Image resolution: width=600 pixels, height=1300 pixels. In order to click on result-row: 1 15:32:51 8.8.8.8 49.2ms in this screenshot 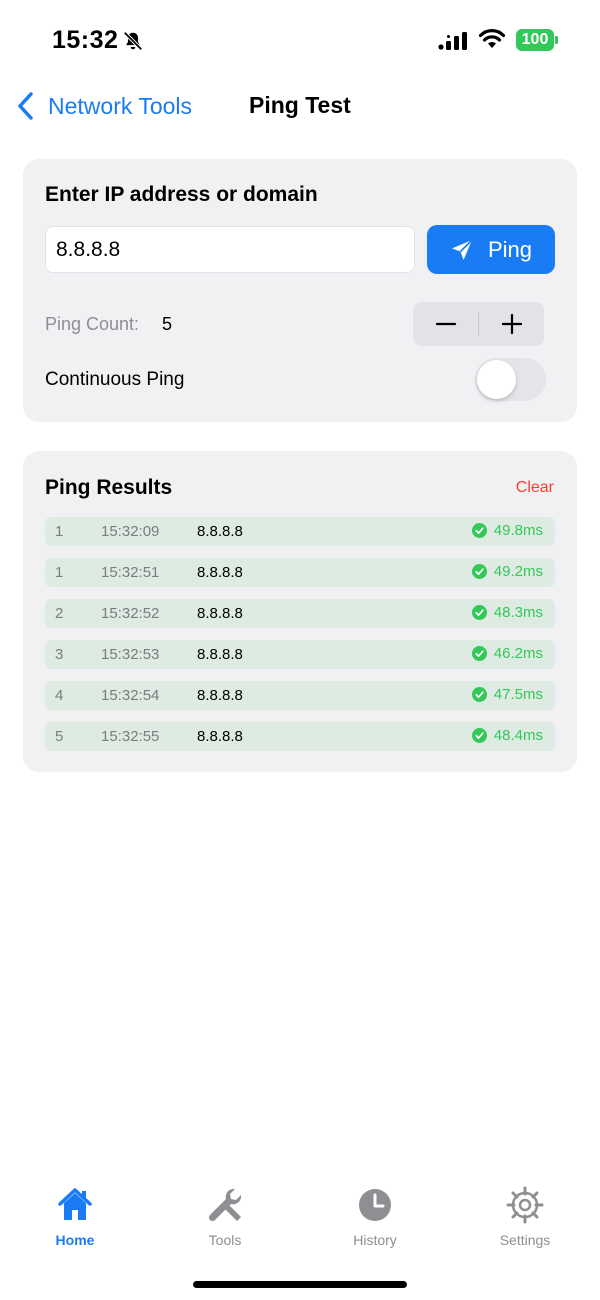, I will do `click(300, 572)`.